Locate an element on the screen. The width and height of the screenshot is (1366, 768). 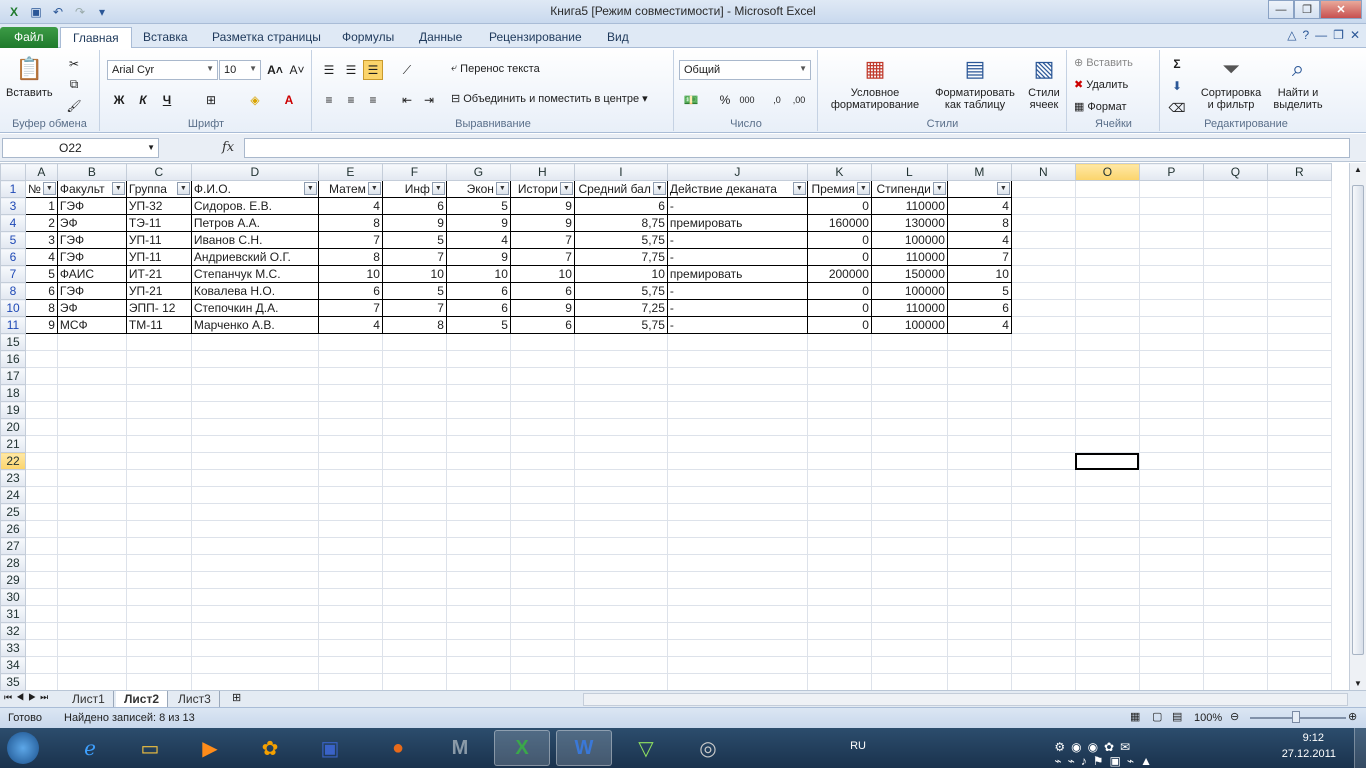
autosum-icon: Σ is located at coordinates (1177, 64).